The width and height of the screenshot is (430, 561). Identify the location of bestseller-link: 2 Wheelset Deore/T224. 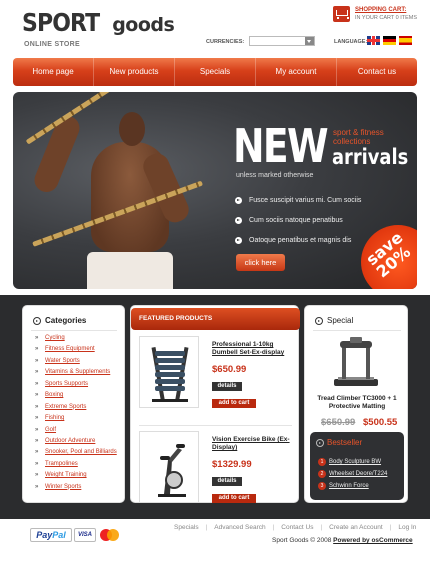
(352, 474).